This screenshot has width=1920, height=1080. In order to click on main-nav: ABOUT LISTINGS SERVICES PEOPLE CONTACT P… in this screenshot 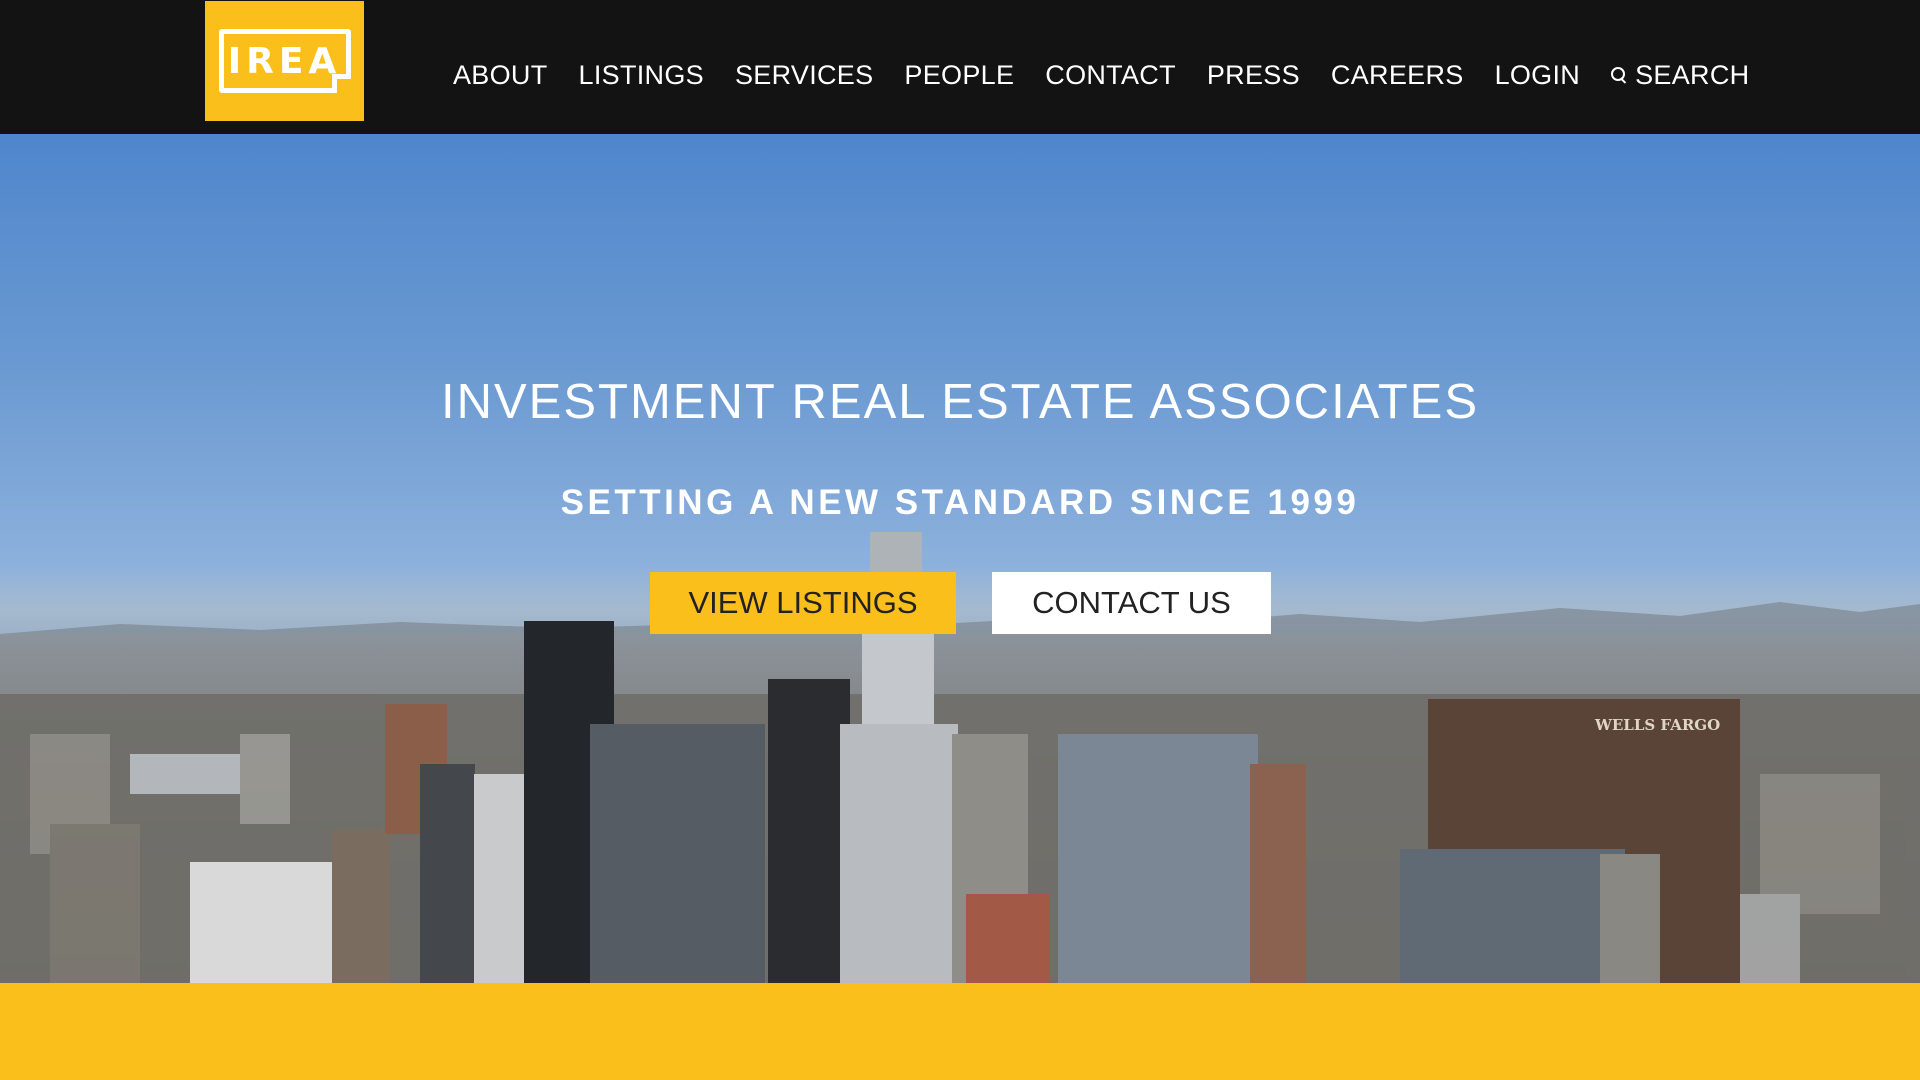, I will do `click(1101, 75)`.